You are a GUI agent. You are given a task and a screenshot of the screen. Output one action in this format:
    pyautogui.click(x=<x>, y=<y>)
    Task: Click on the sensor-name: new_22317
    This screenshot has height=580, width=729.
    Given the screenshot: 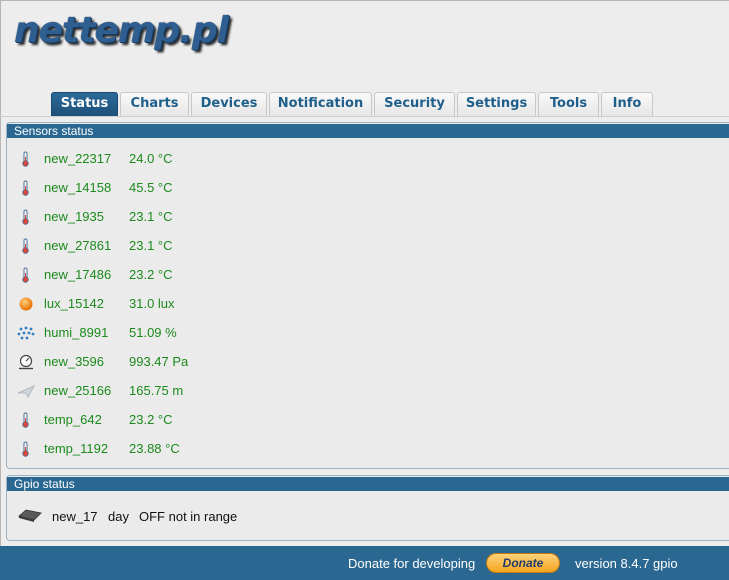 What is the action you would take?
    pyautogui.click(x=77, y=158)
    